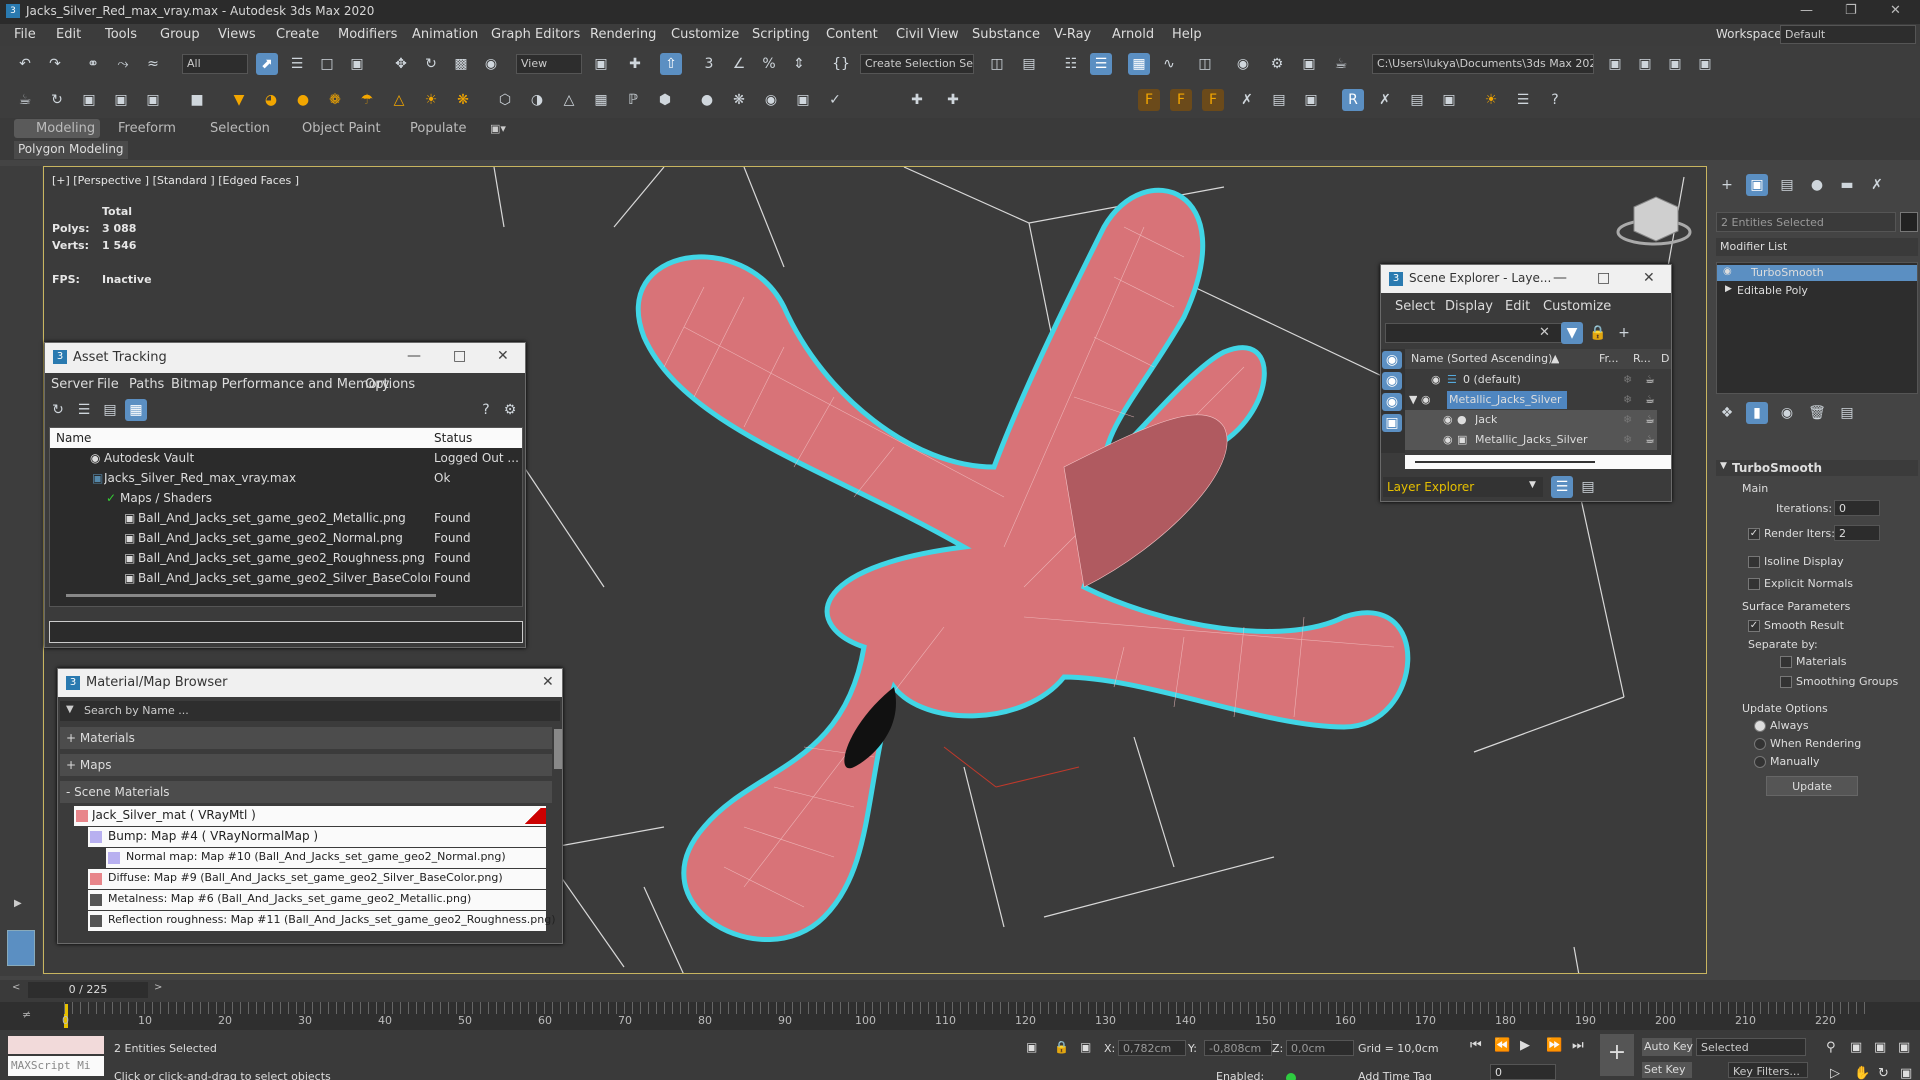  Describe the element at coordinates (25, 64) in the screenshot. I see `undo-icon: ↶` at that location.